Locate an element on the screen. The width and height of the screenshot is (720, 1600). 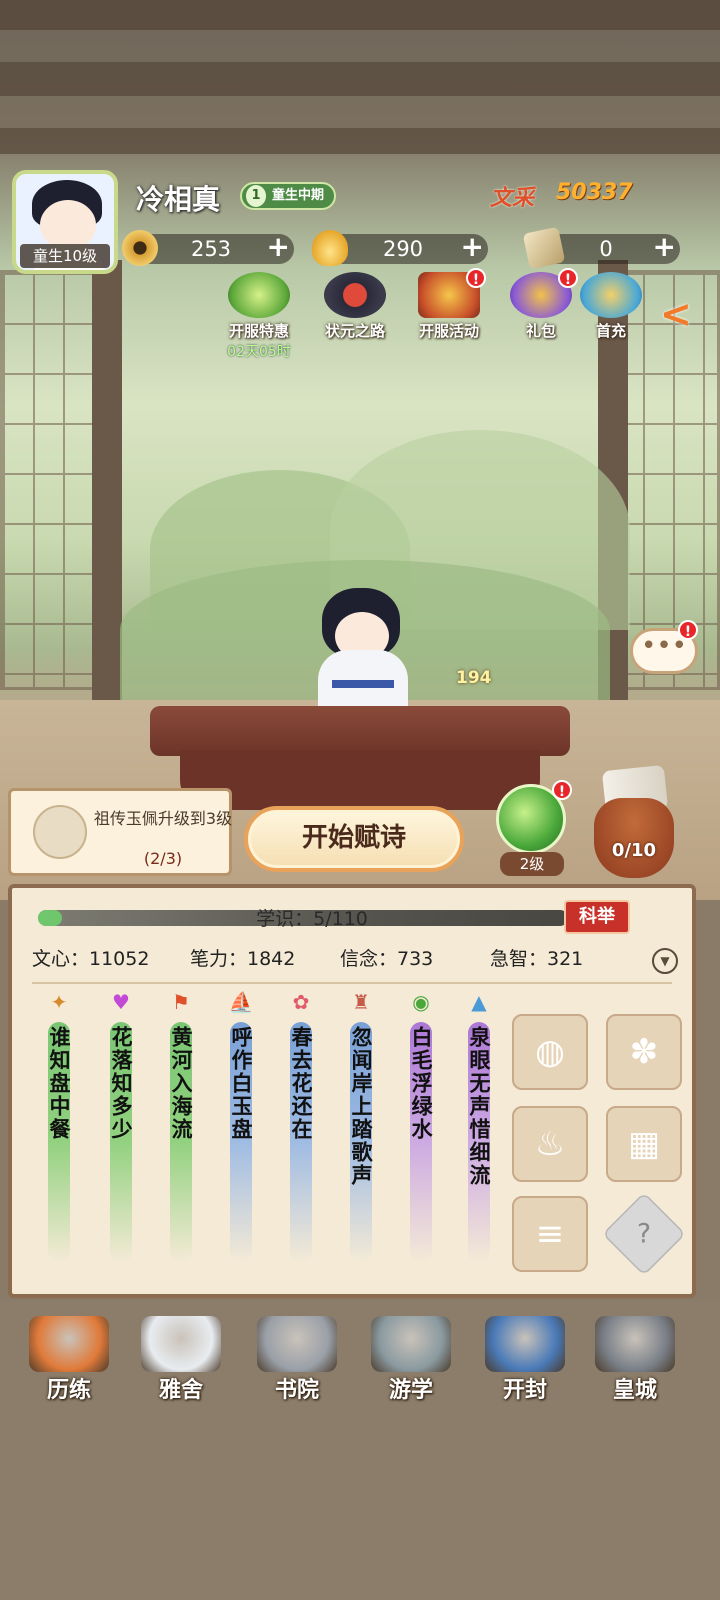
desk-base is located at coordinates (360, 780).